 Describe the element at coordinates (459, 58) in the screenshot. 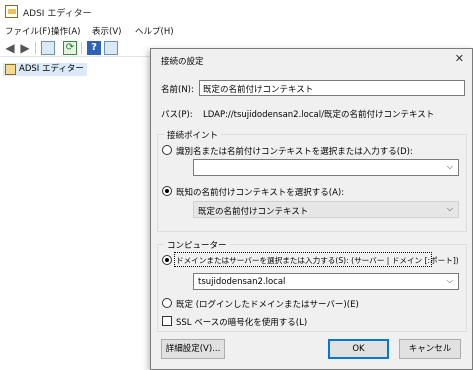

I see `close-icon: ✕` at that location.